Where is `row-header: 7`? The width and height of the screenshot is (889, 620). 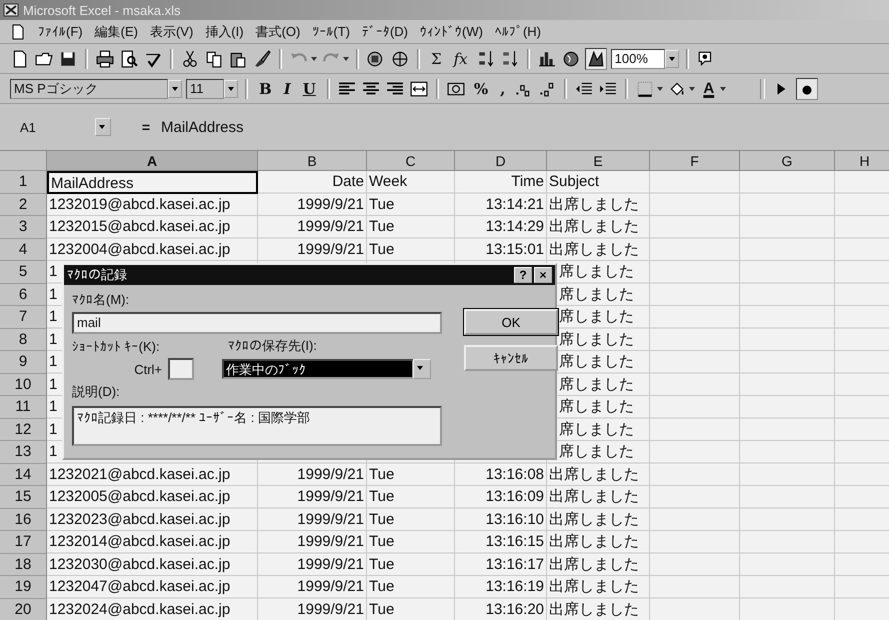 row-header: 7 is located at coordinates (23, 317).